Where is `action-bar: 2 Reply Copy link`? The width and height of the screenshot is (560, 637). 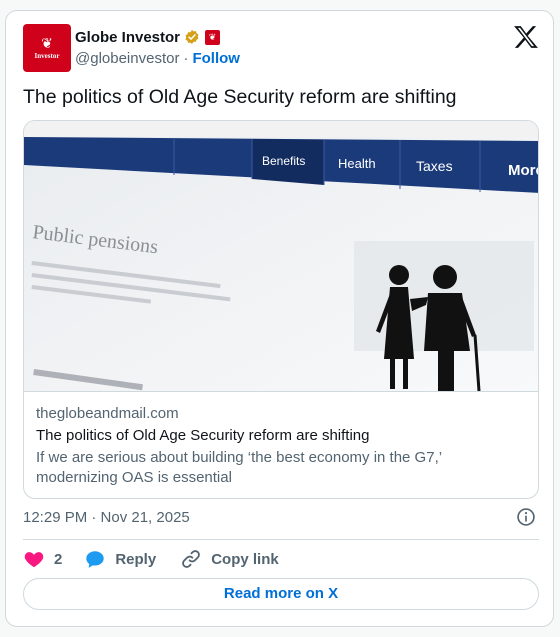
action-bar: 2 Reply Copy link is located at coordinates (151, 559).